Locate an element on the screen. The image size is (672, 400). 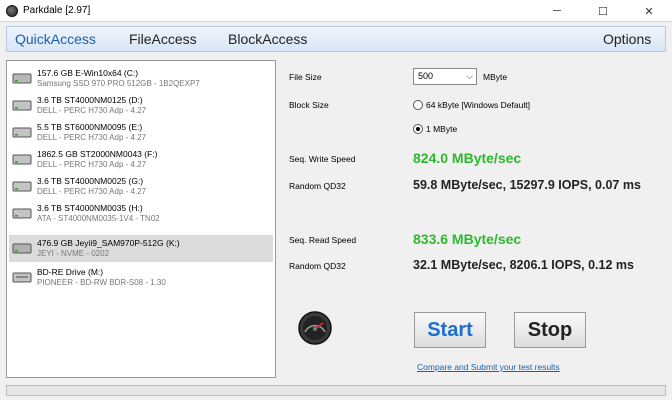
drive-name: BD-RE Drive (M:) is located at coordinates (70, 272).